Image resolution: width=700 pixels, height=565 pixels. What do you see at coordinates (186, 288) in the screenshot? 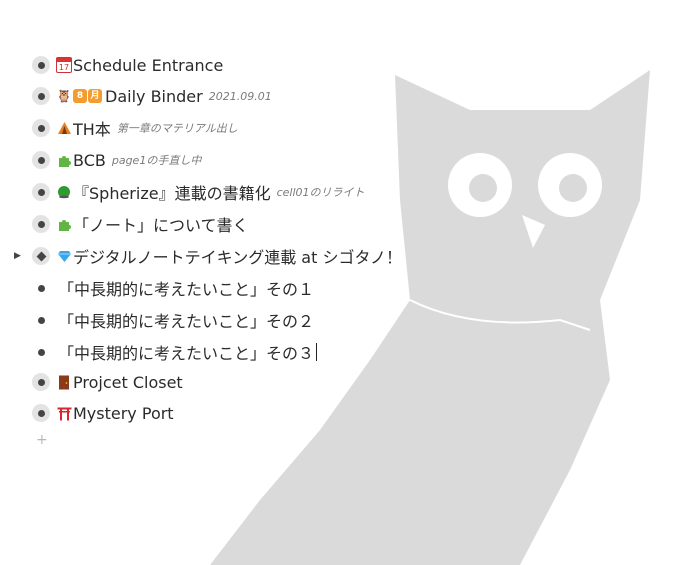
I see `item-title: 「中長期的に考えたいこと」その１` at bounding box center [186, 288].